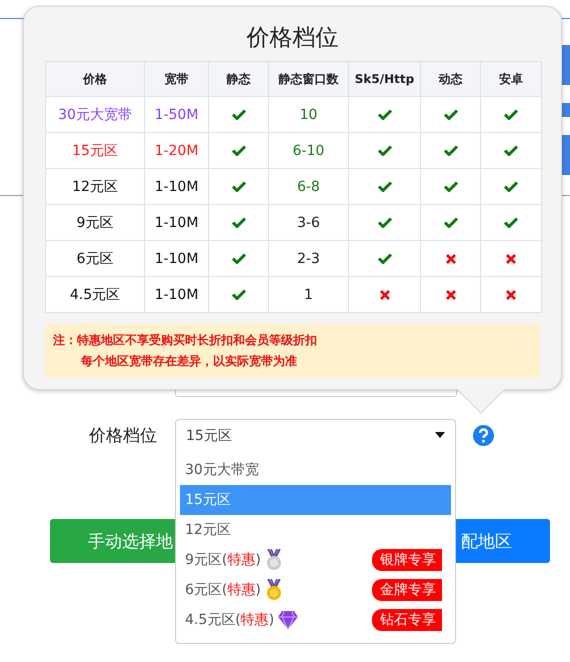 Image resolution: width=570 pixels, height=662 pixels. Describe the element at coordinates (238, 79) in the screenshot. I see `column-header: 静态` at that location.